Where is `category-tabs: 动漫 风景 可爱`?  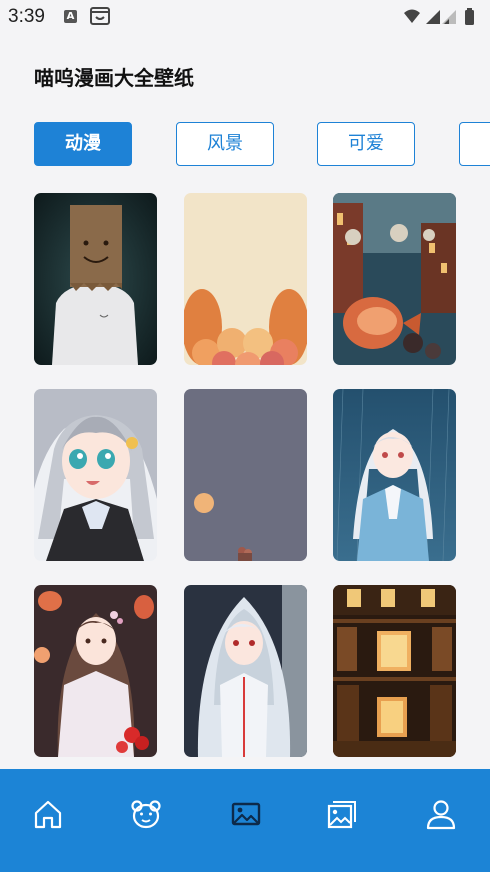 category-tabs: 动漫 风景 可爱 is located at coordinates (245, 144).